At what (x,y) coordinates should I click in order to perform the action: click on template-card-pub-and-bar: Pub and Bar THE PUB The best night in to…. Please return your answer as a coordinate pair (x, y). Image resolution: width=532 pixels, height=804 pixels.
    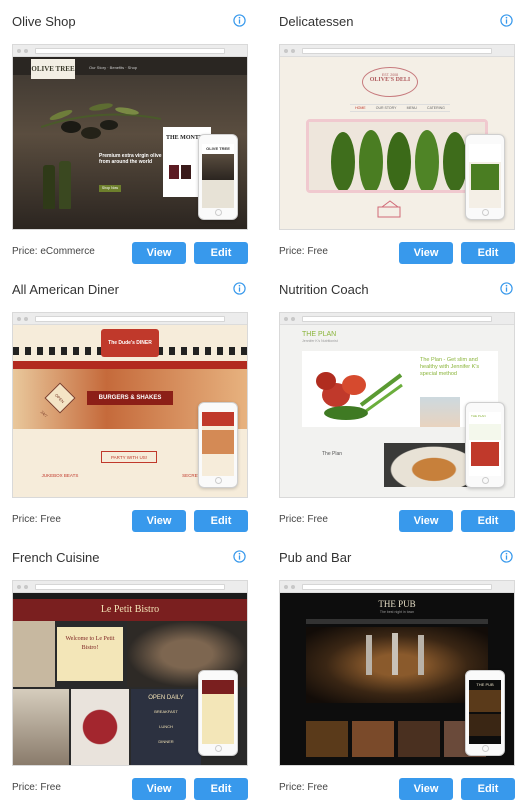
    Looking at the image, I should click on (403, 676).